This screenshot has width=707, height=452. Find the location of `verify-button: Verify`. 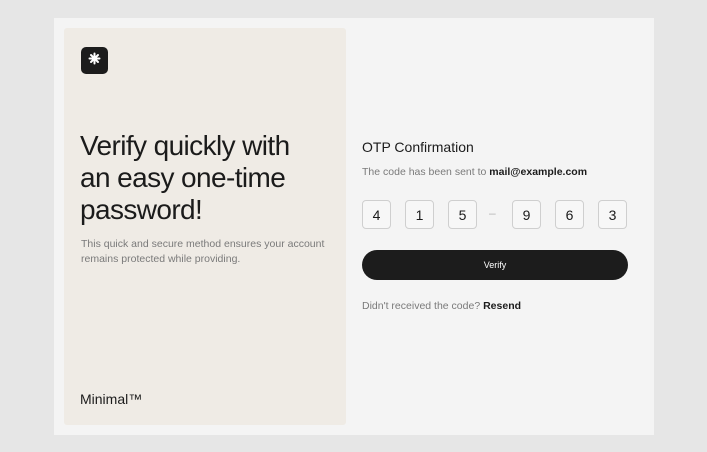

verify-button: Verify is located at coordinates (495, 265).